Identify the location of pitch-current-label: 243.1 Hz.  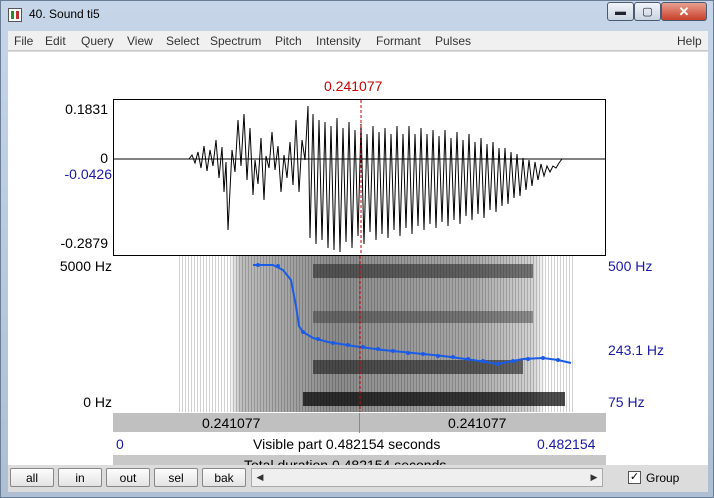
(636, 350).